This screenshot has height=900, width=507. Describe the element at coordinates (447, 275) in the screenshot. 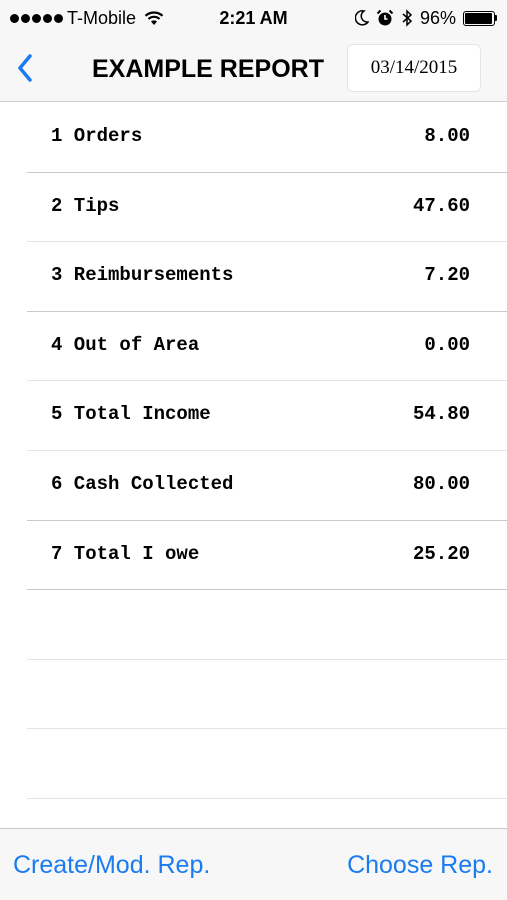

I see `row-value: 7.20` at that location.